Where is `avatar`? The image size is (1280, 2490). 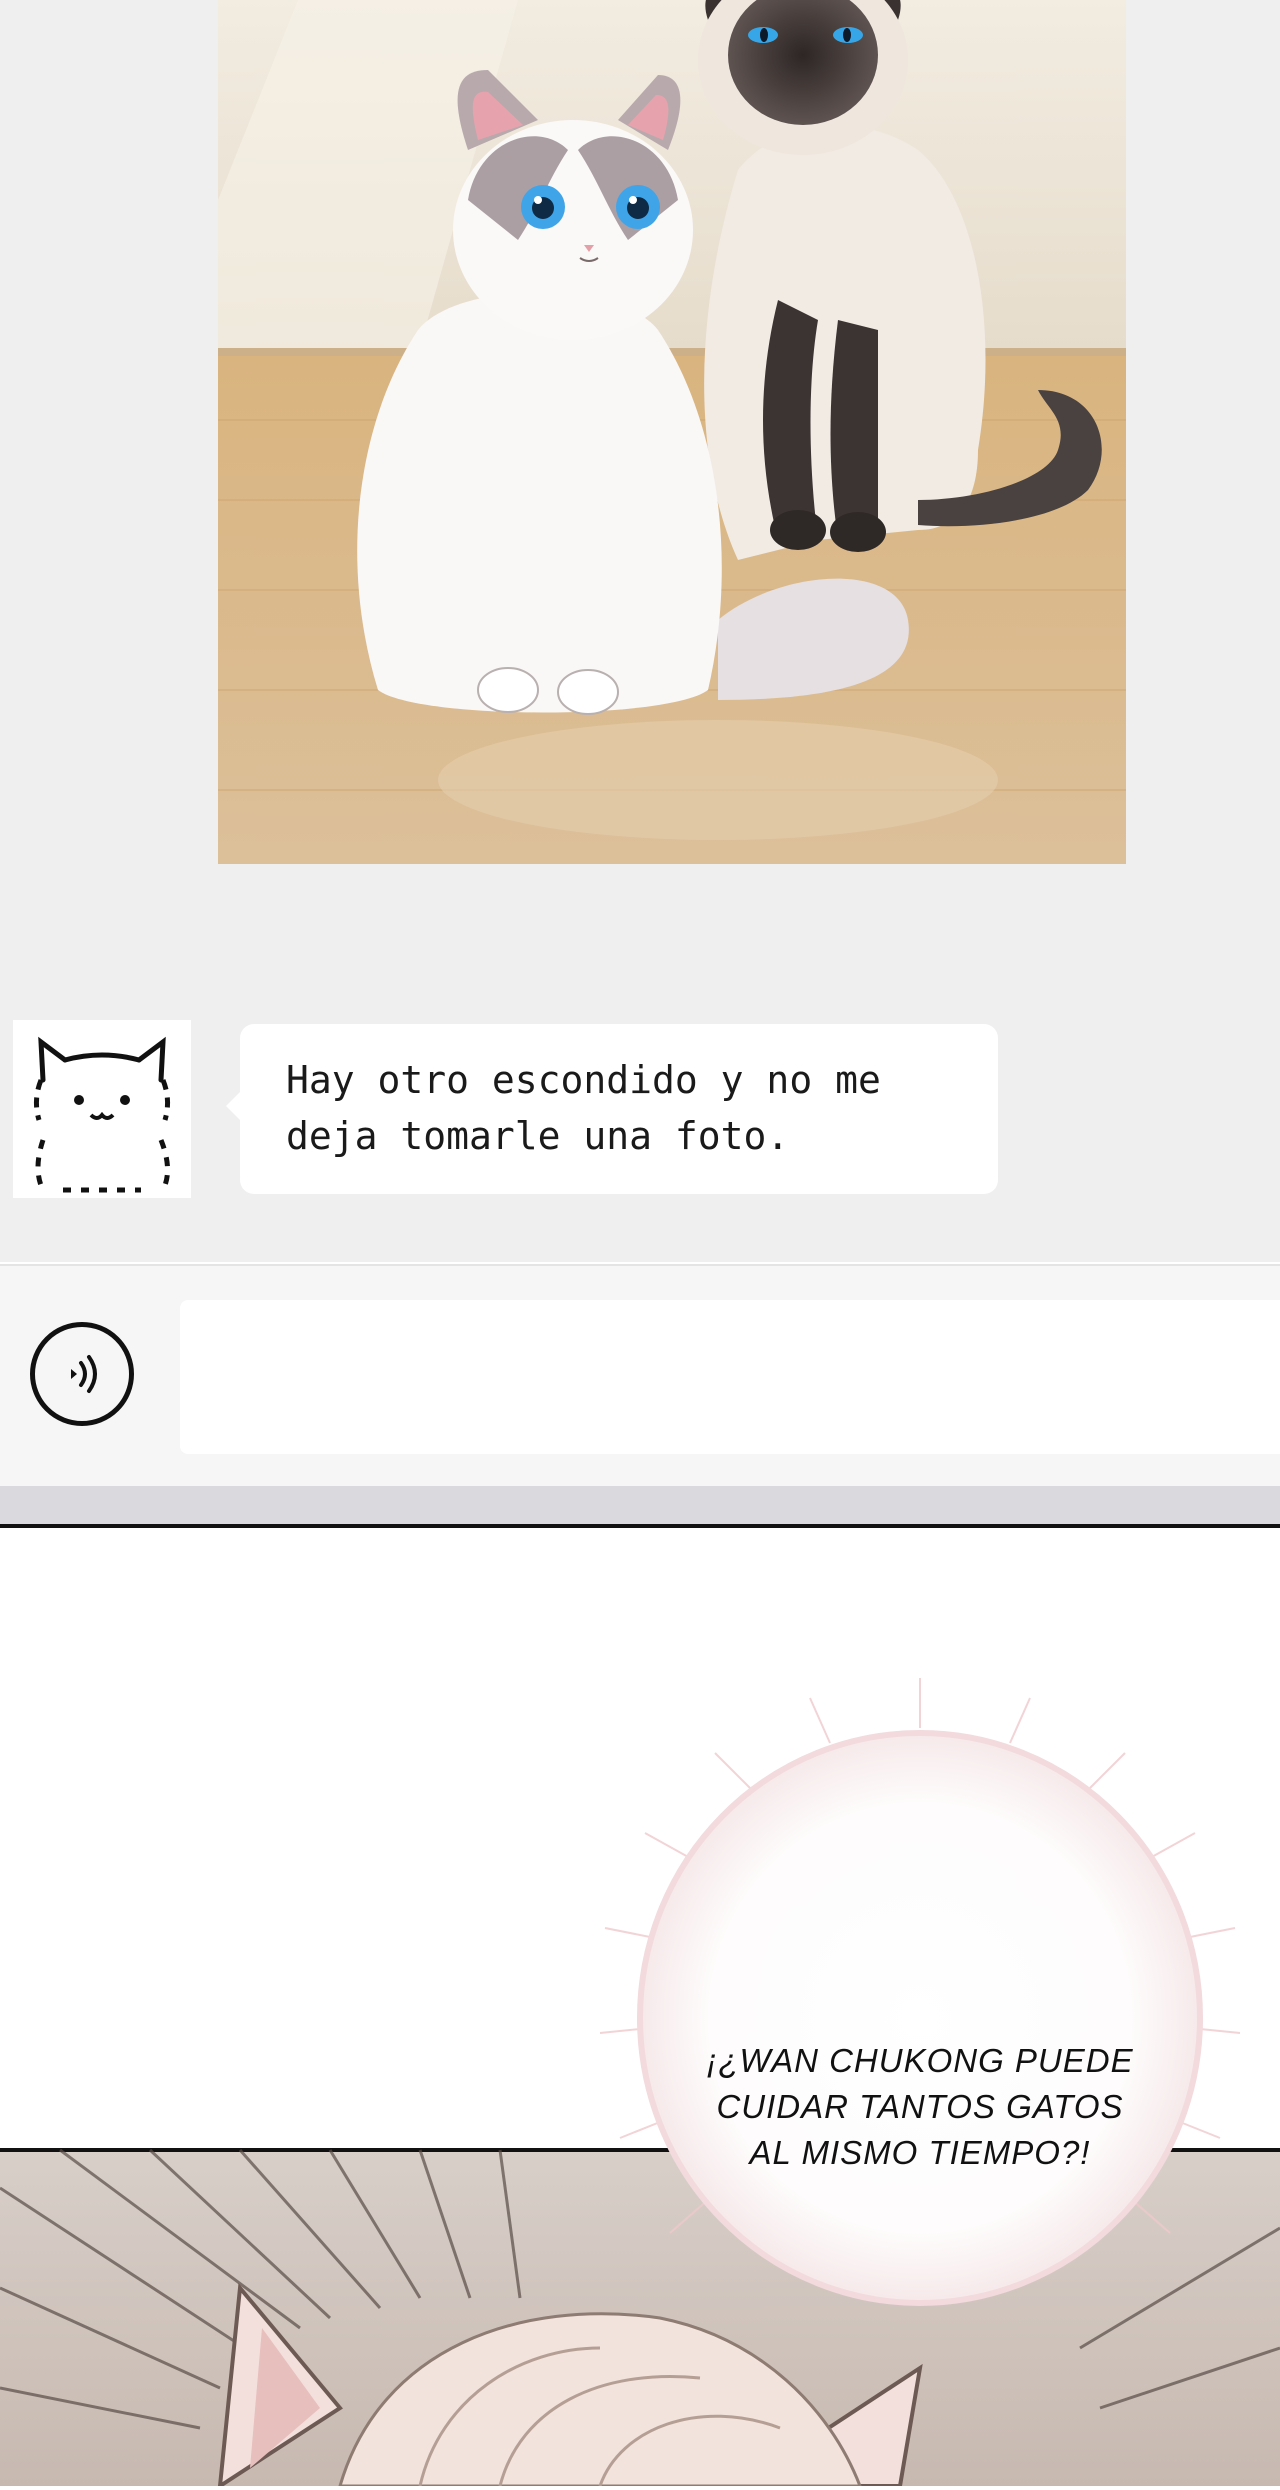 avatar is located at coordinates (102, 1109).